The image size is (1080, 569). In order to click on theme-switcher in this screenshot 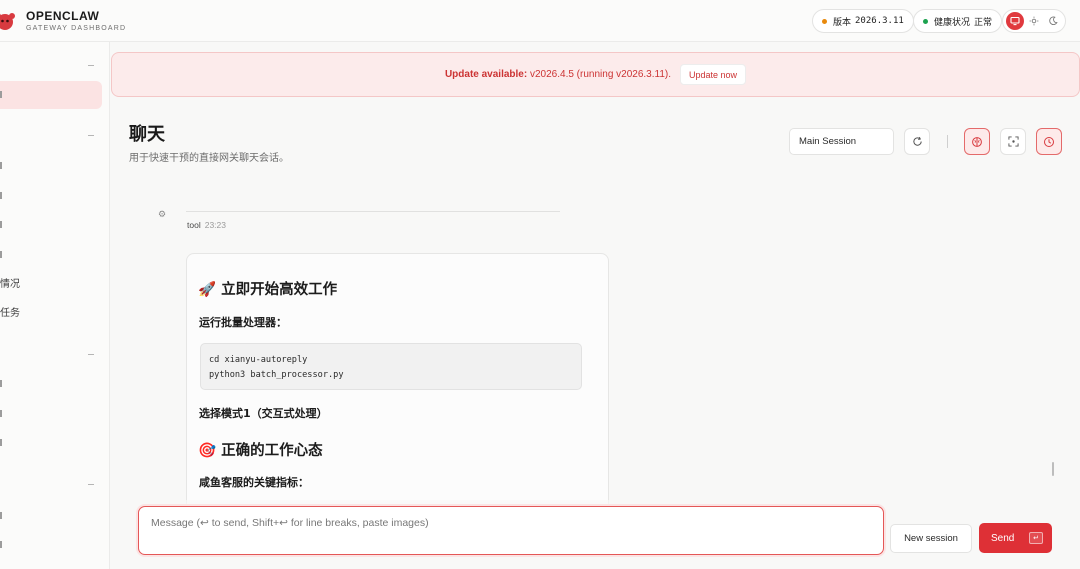, I will do `click(1034, 21)`.